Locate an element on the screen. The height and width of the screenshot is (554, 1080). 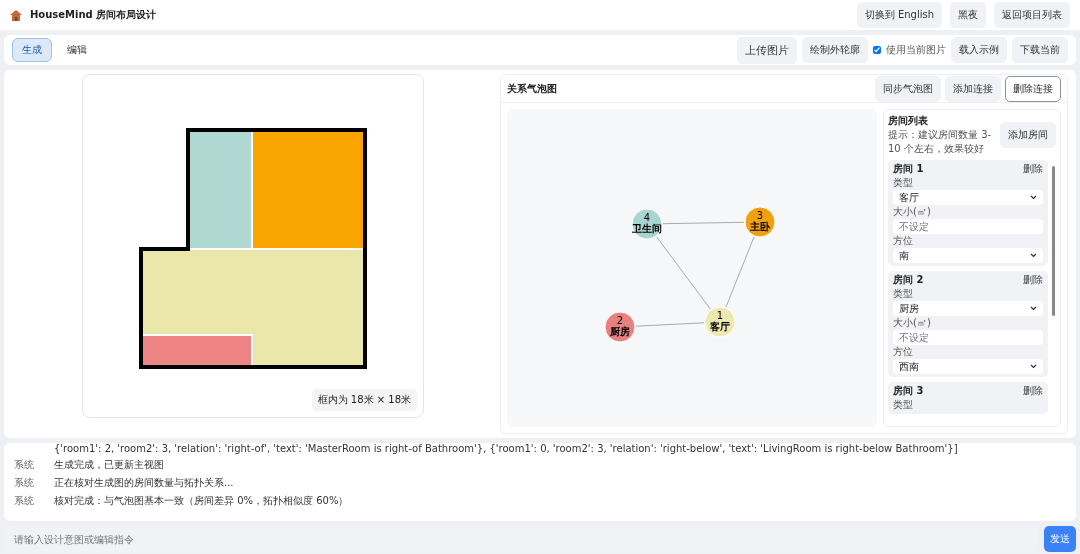
direction-select: 西南 is located at coordinates (968, 366).